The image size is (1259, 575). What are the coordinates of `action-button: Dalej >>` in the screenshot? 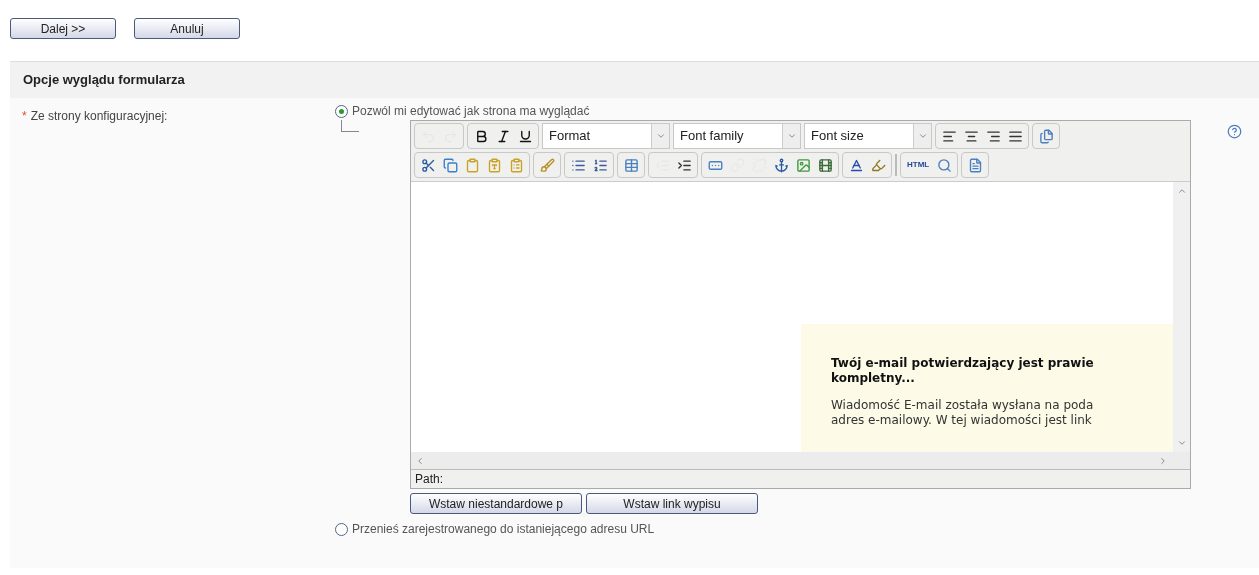 It's located at (63, 28).